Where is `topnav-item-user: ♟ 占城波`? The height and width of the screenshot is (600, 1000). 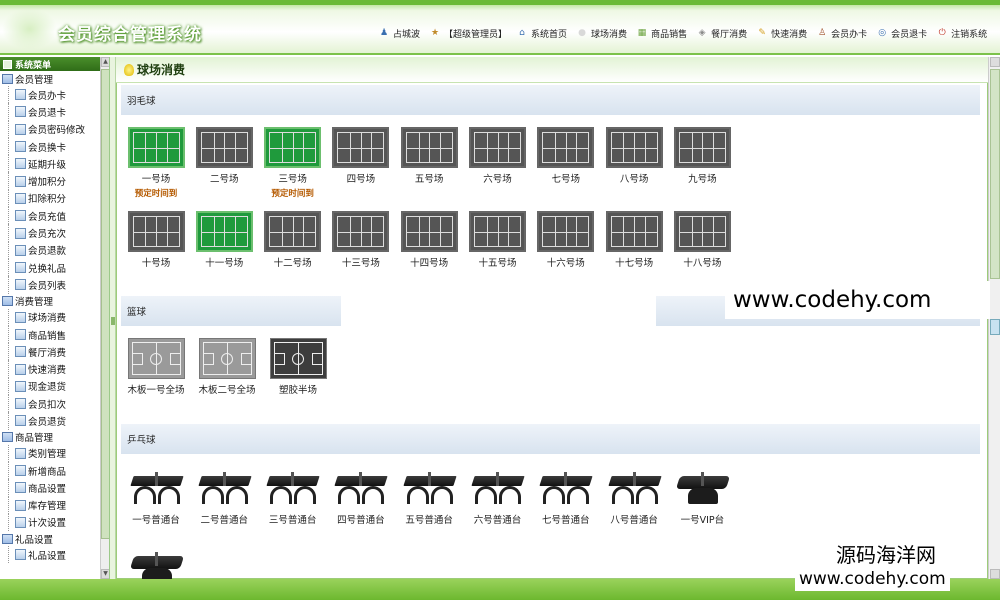
topnav-item-user: ♟ 占城波 is located at coordinates (399, 33).